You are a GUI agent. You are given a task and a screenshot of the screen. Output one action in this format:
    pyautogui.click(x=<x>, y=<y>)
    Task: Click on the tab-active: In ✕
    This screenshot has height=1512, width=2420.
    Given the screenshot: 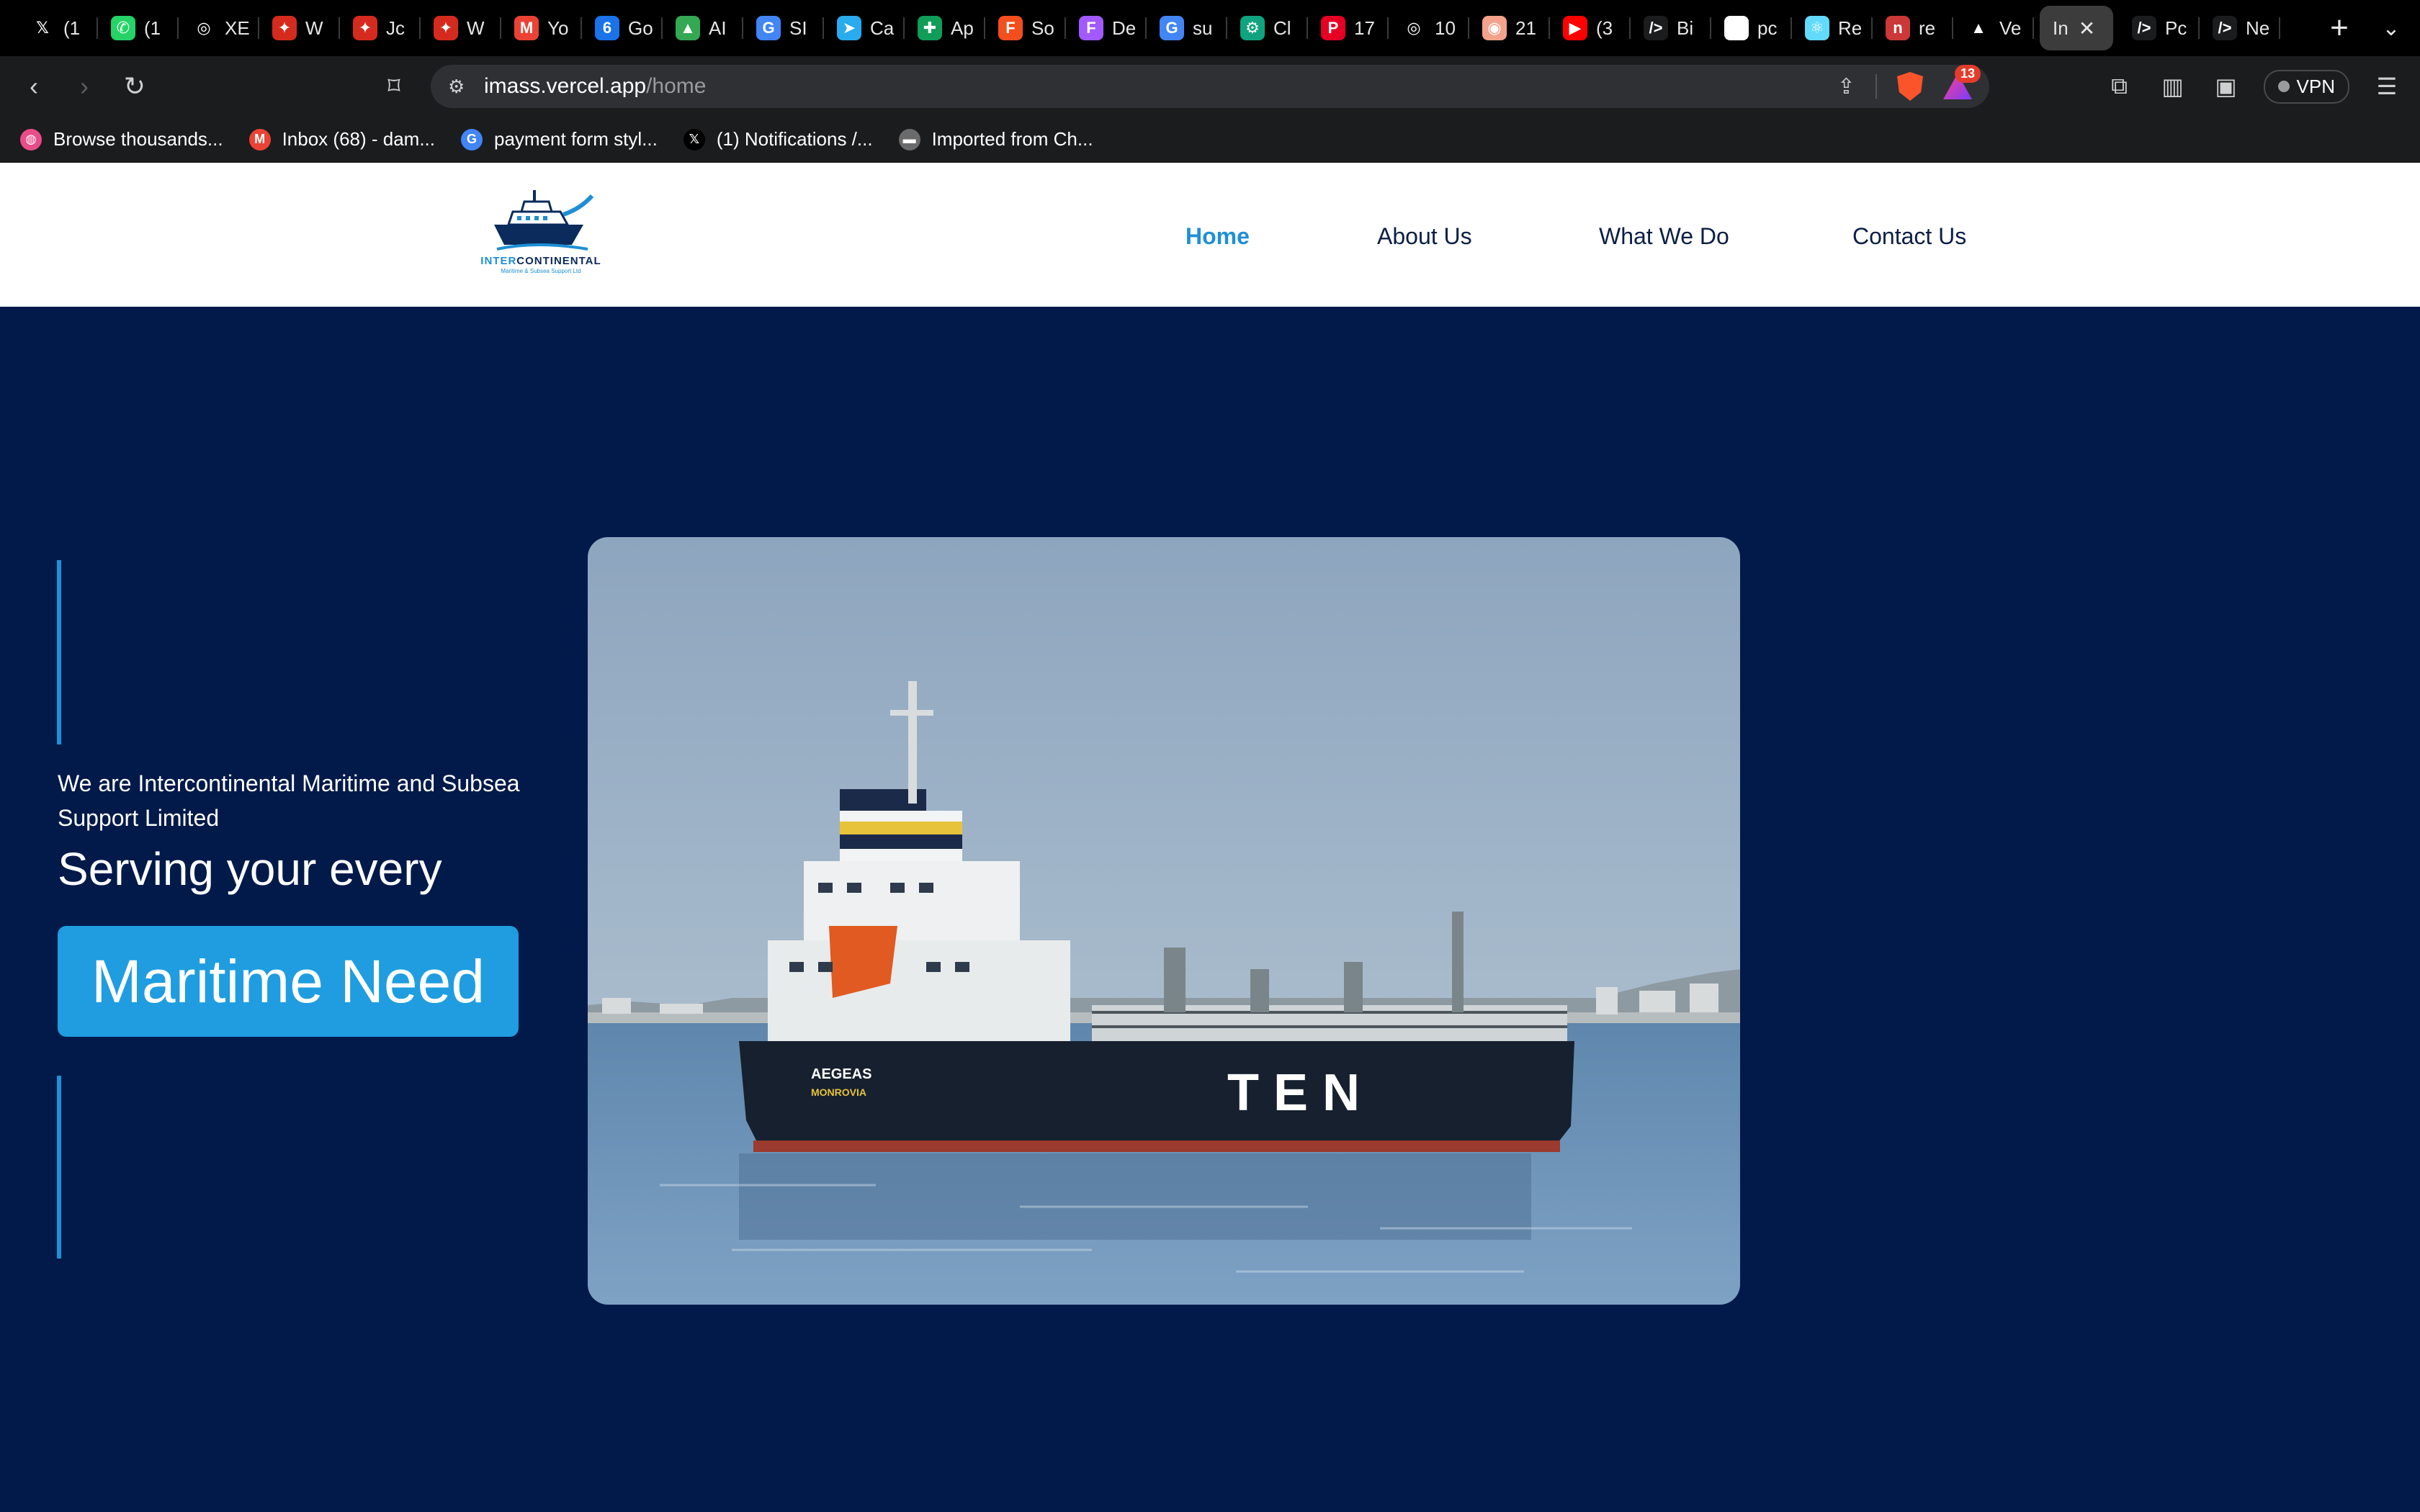 What is the action you would take?
    pyautogui.click(x=2076, y=28)
    